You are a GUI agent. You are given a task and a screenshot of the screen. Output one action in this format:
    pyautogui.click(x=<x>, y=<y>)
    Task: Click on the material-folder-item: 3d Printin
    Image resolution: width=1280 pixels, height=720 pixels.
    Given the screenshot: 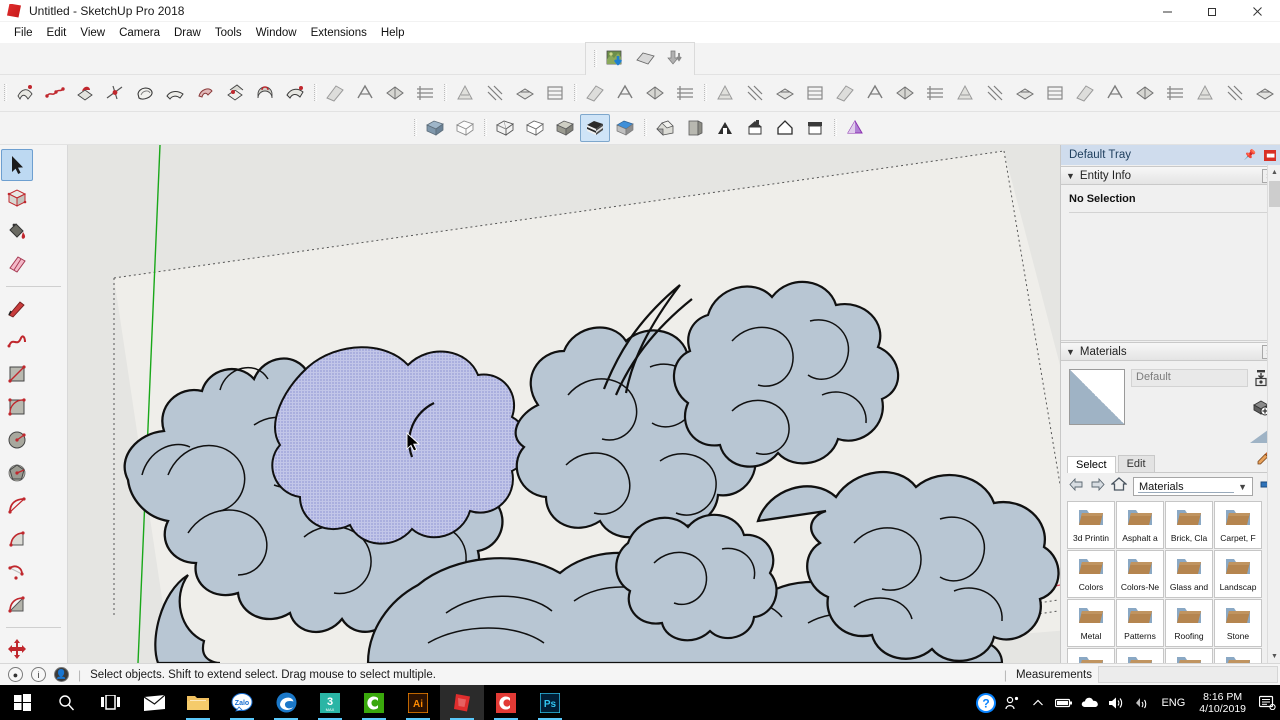 What is the action you would take?
    pyautogui.click(x=1091, y=525)
    